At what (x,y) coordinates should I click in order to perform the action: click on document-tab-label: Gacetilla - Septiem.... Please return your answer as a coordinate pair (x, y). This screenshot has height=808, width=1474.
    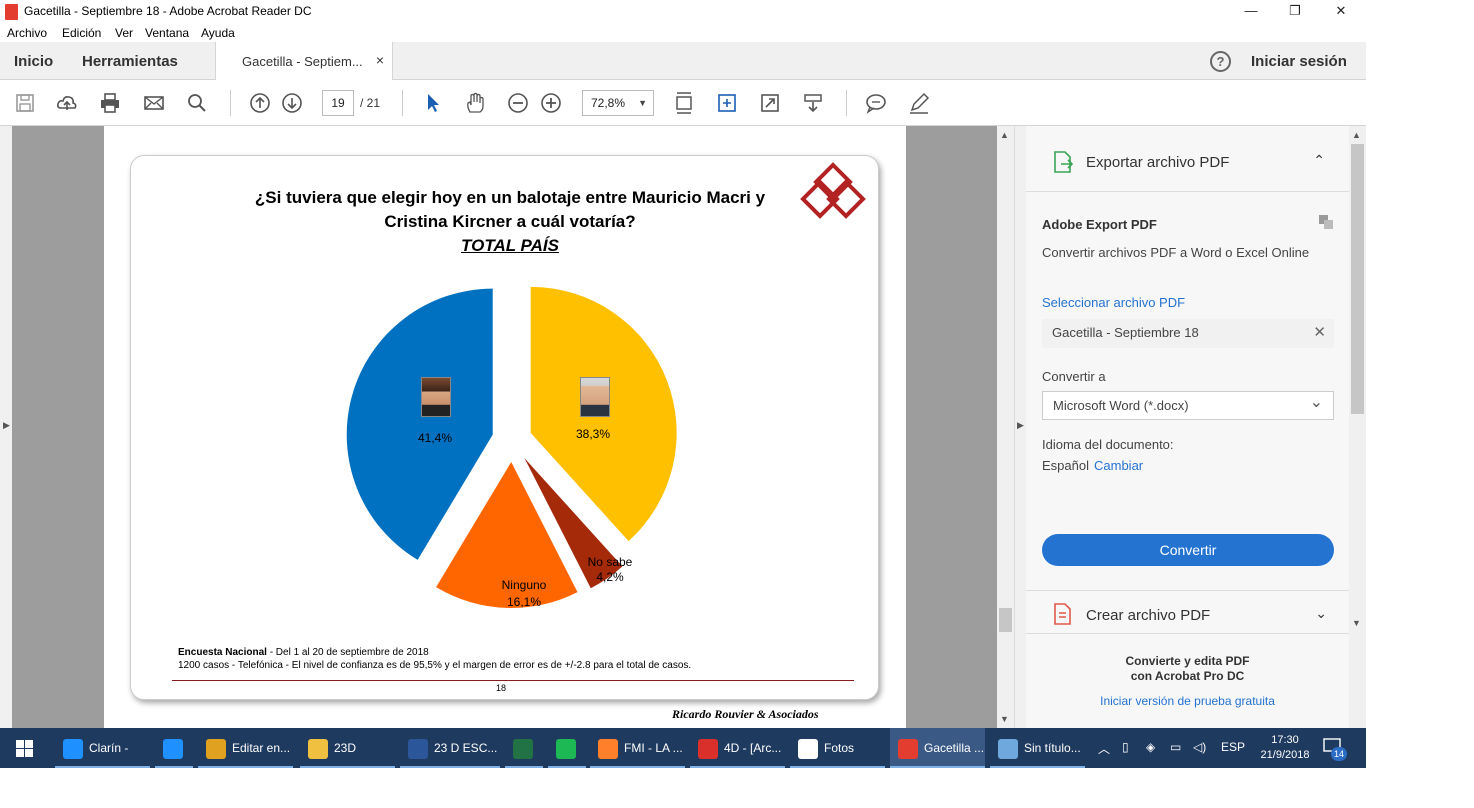
    Looking at the image, I should click on (302, 61).